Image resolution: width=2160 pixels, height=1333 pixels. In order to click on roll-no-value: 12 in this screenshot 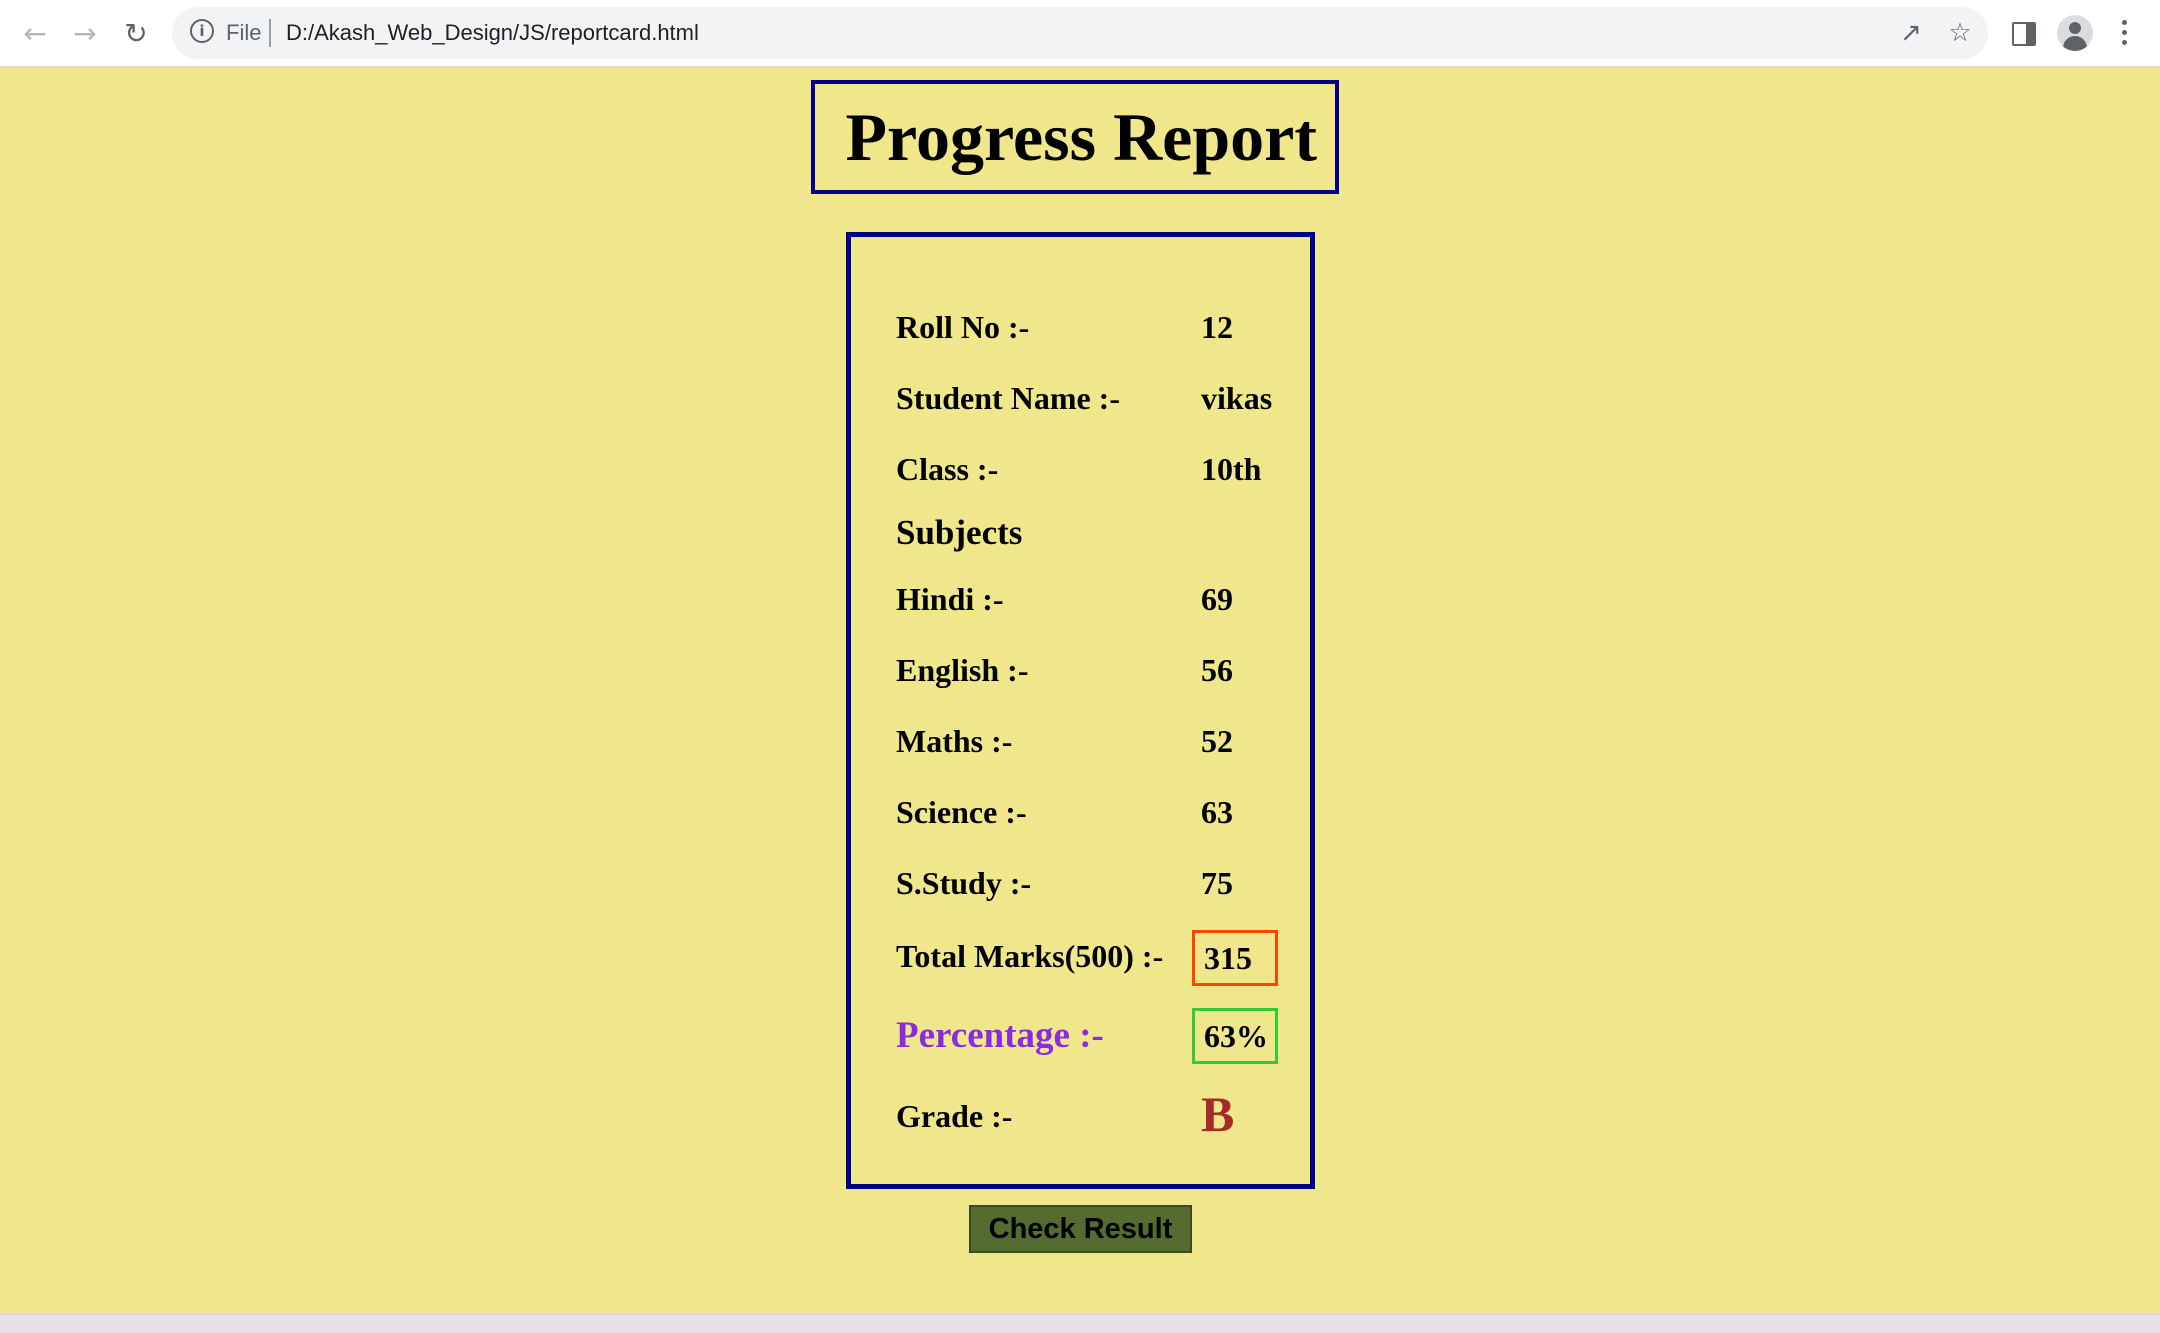, I will do `click(1217, 327)`.